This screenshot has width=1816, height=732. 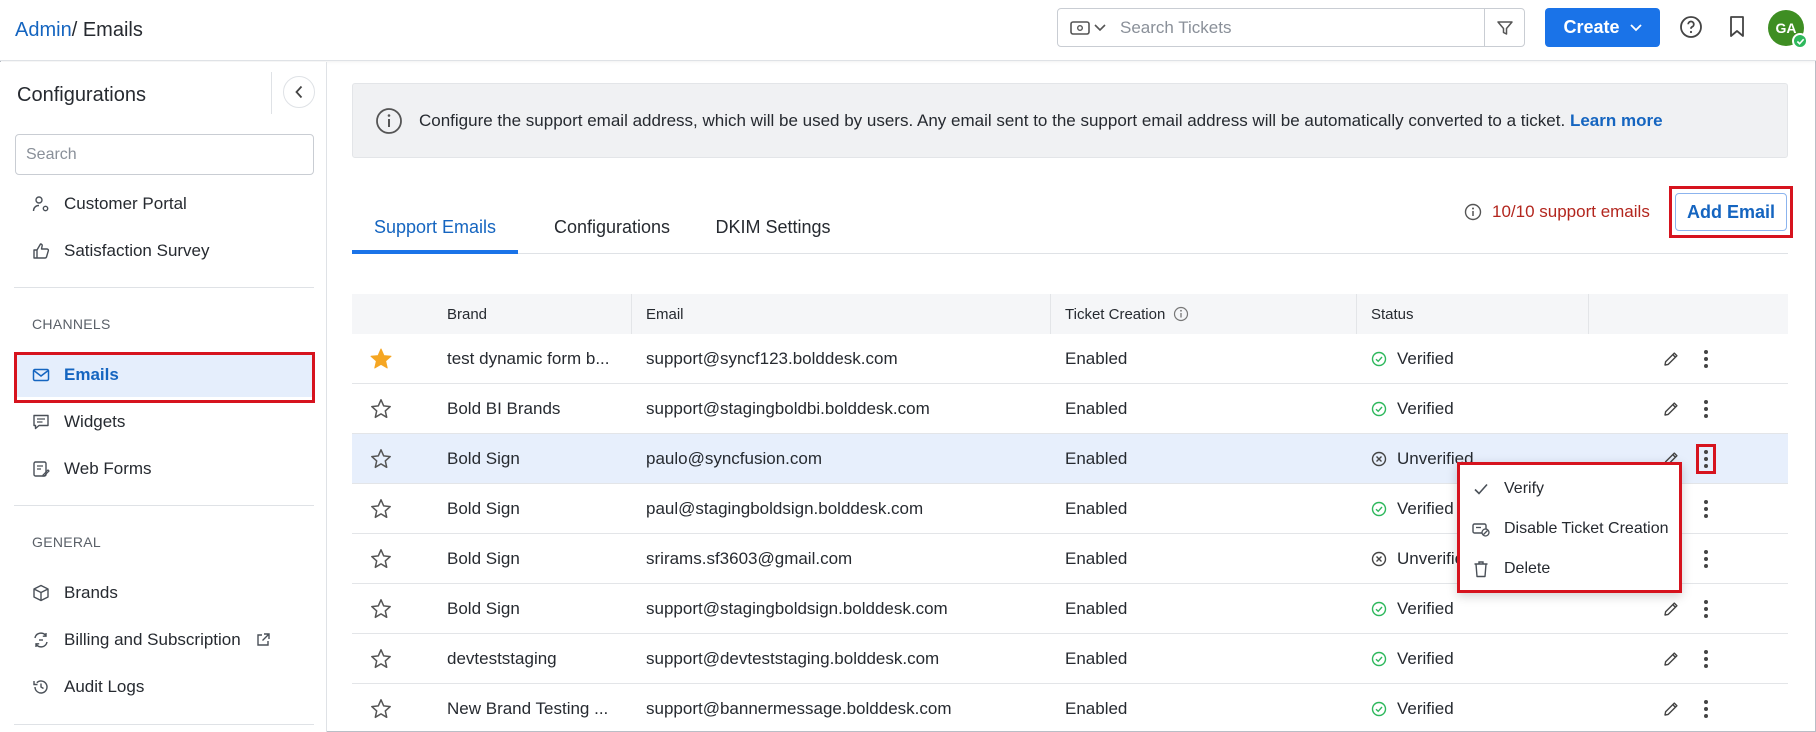 I want to click on column-header-email: Email, so click(x=665, y=314).